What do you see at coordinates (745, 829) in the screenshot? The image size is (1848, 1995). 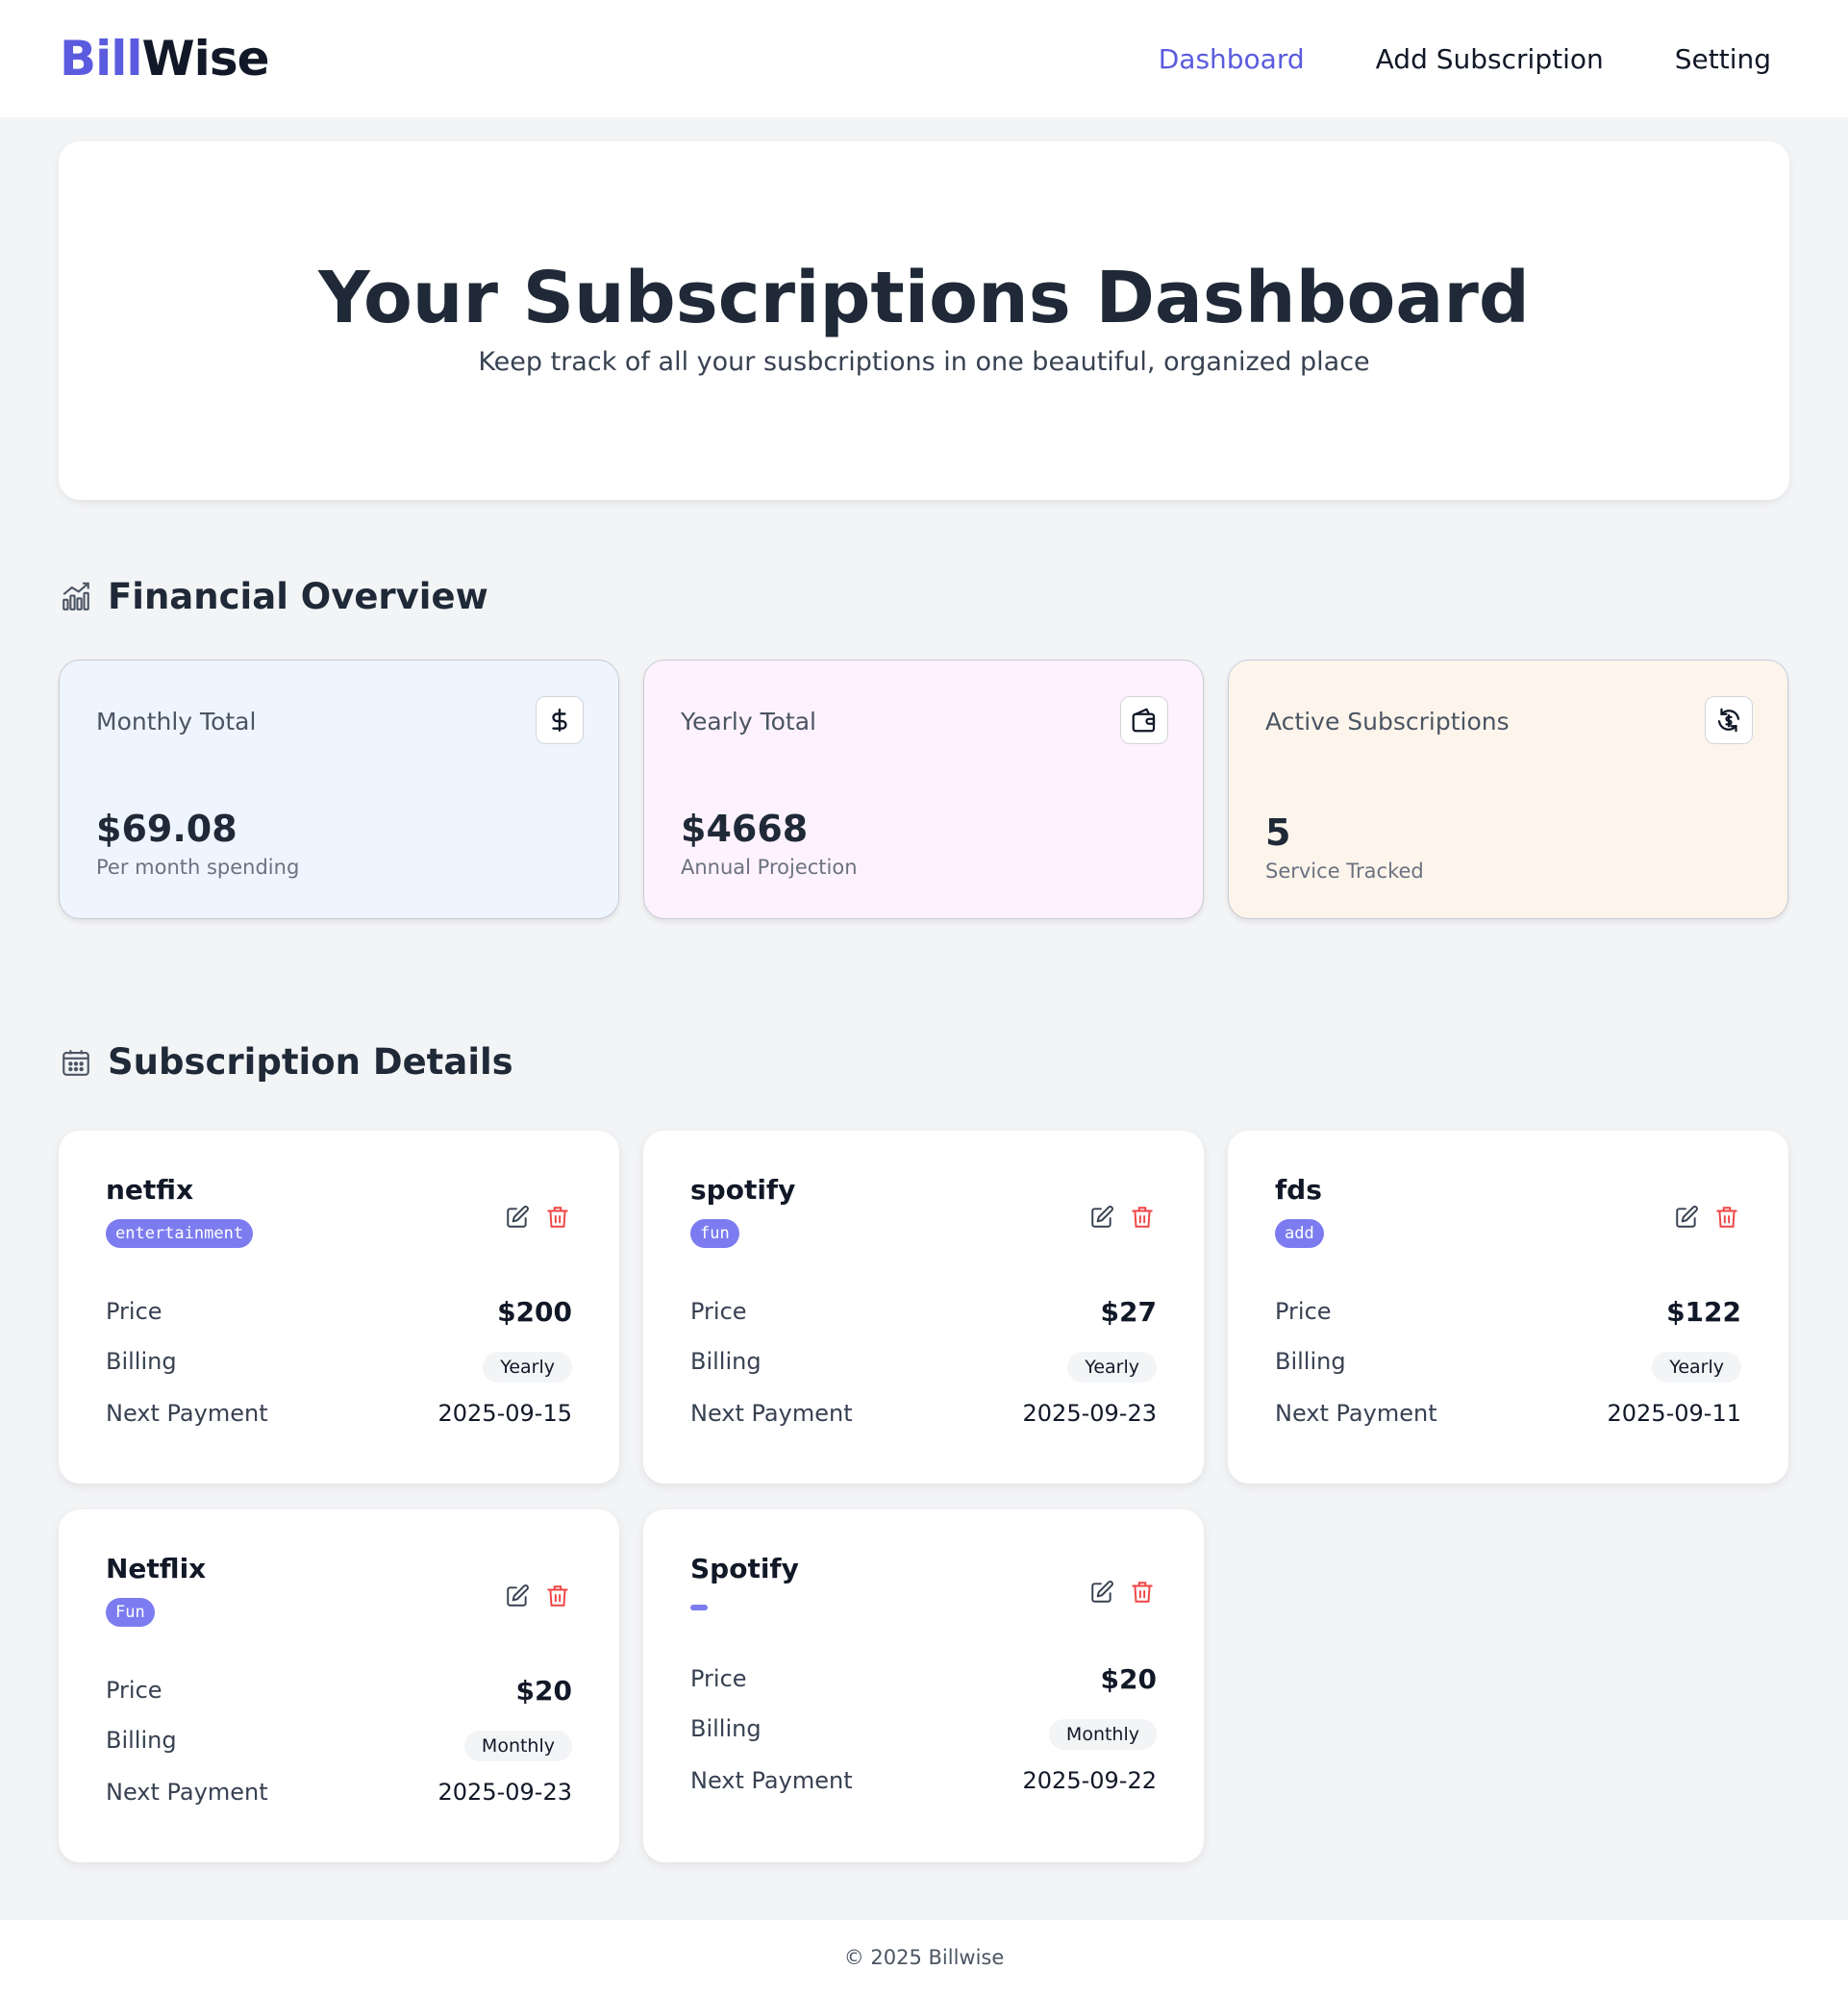 I see `stat-value: $4668` at bounding box center [745, 829].